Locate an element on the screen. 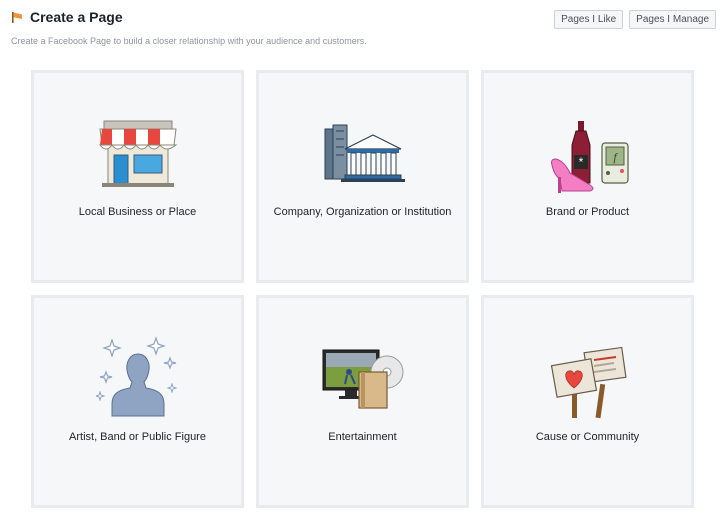 This screenshot has width=726, height=517. page-title: Create a Page is located at coordinates (76, 17).